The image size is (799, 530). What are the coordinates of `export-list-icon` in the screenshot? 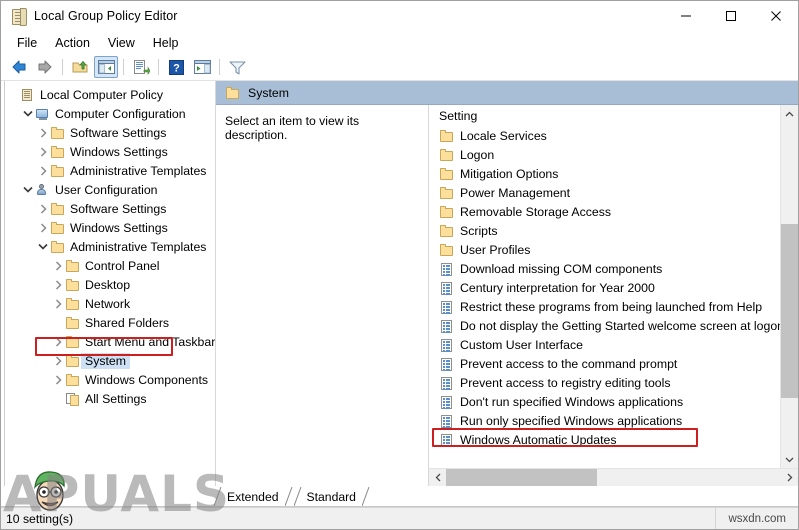 It's located at (141, 67).